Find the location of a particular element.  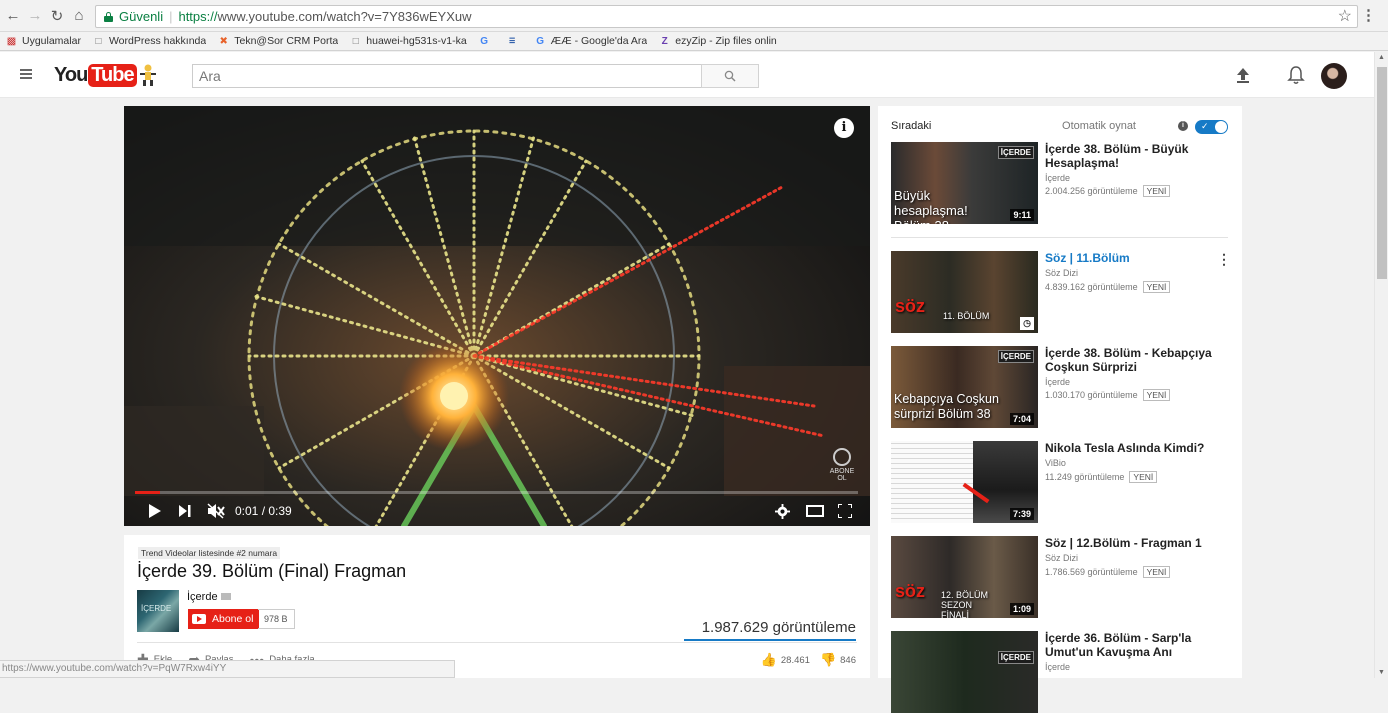

bookmark-logo: ☰ is located at coordinates (515, 41).